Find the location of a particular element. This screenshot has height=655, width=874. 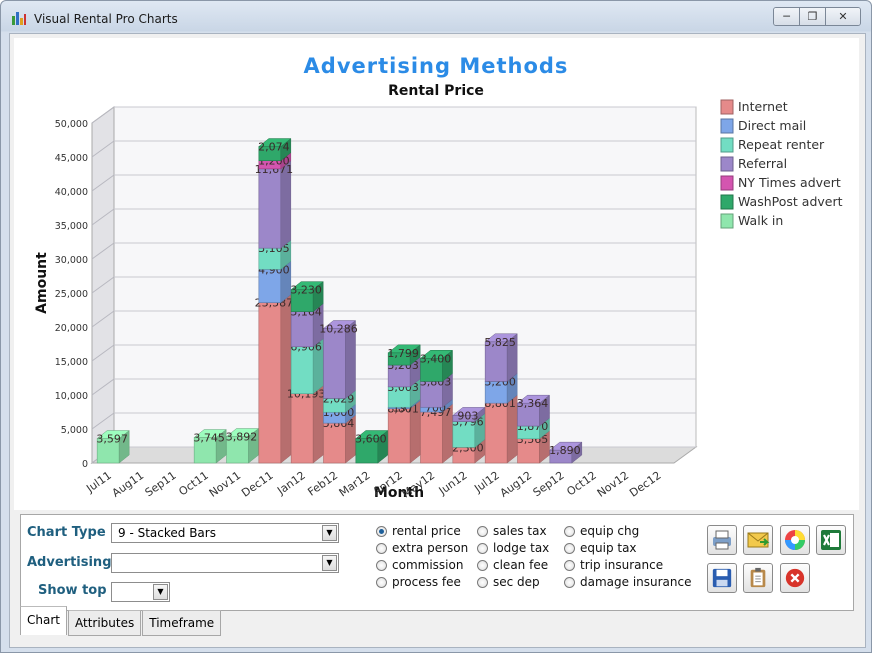

bar-segment: 3,892 is located at coordinates (243, 446).